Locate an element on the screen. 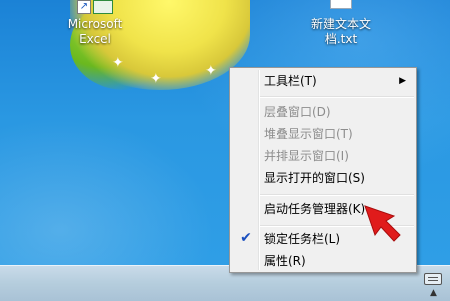 The height and width of the screenshot is (301, 450). desktop-icon-label: Microsoft Excel is located at coordinates (95, 31).